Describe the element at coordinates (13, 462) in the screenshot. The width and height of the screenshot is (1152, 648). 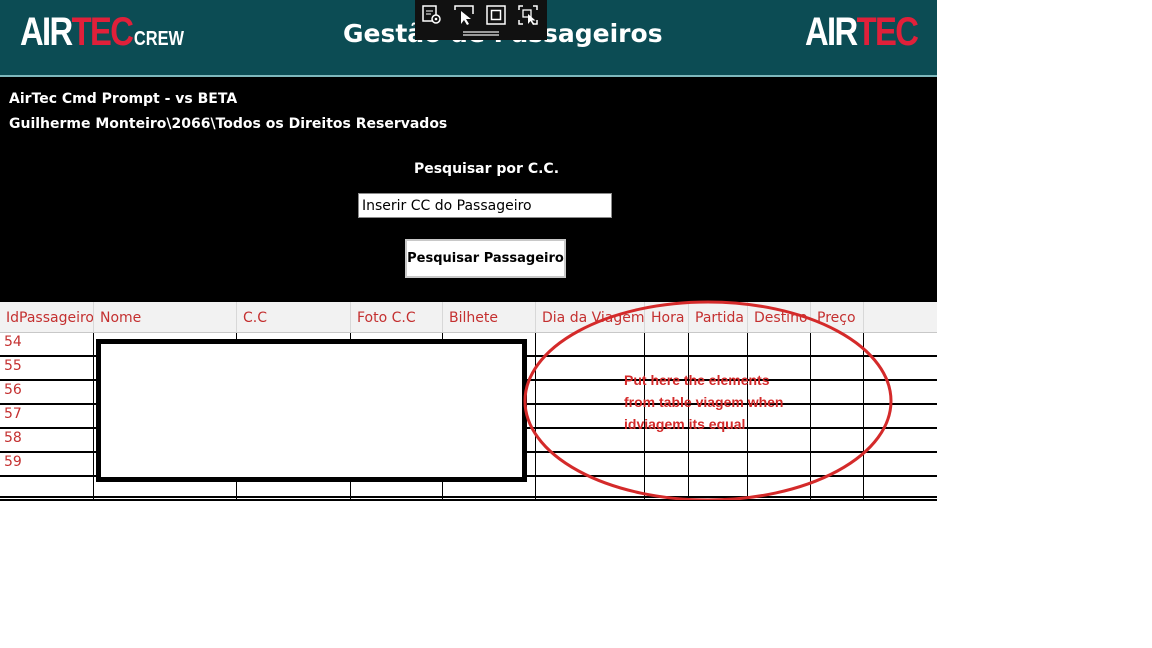
I see `passenger-id-cell: 59` at that location.